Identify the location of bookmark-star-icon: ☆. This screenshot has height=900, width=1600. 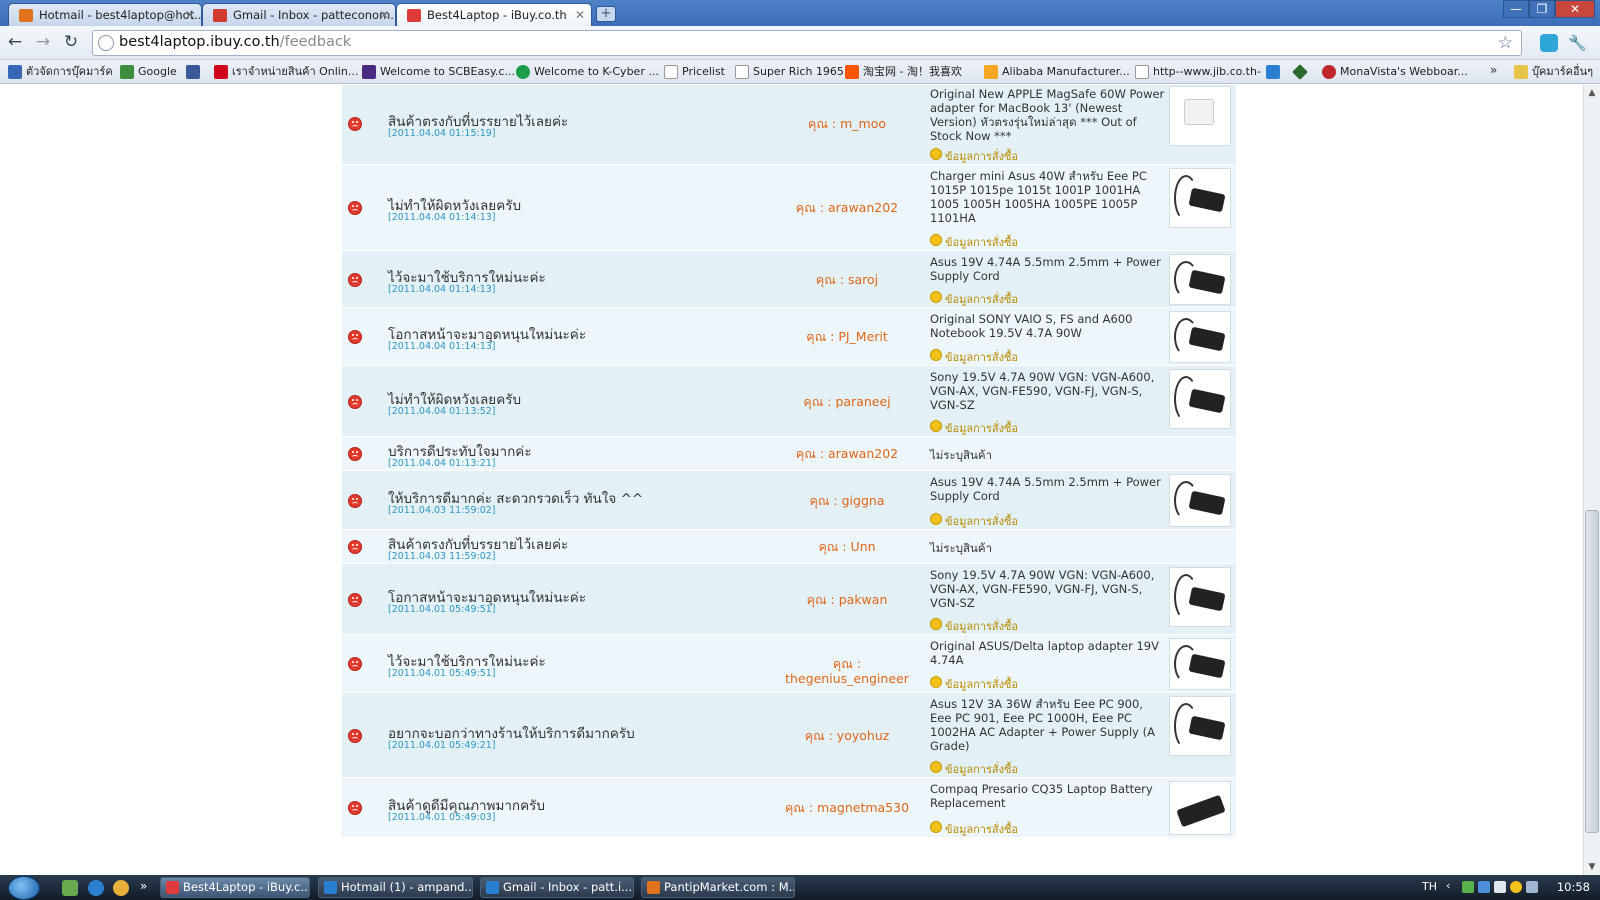
(1505, 43).